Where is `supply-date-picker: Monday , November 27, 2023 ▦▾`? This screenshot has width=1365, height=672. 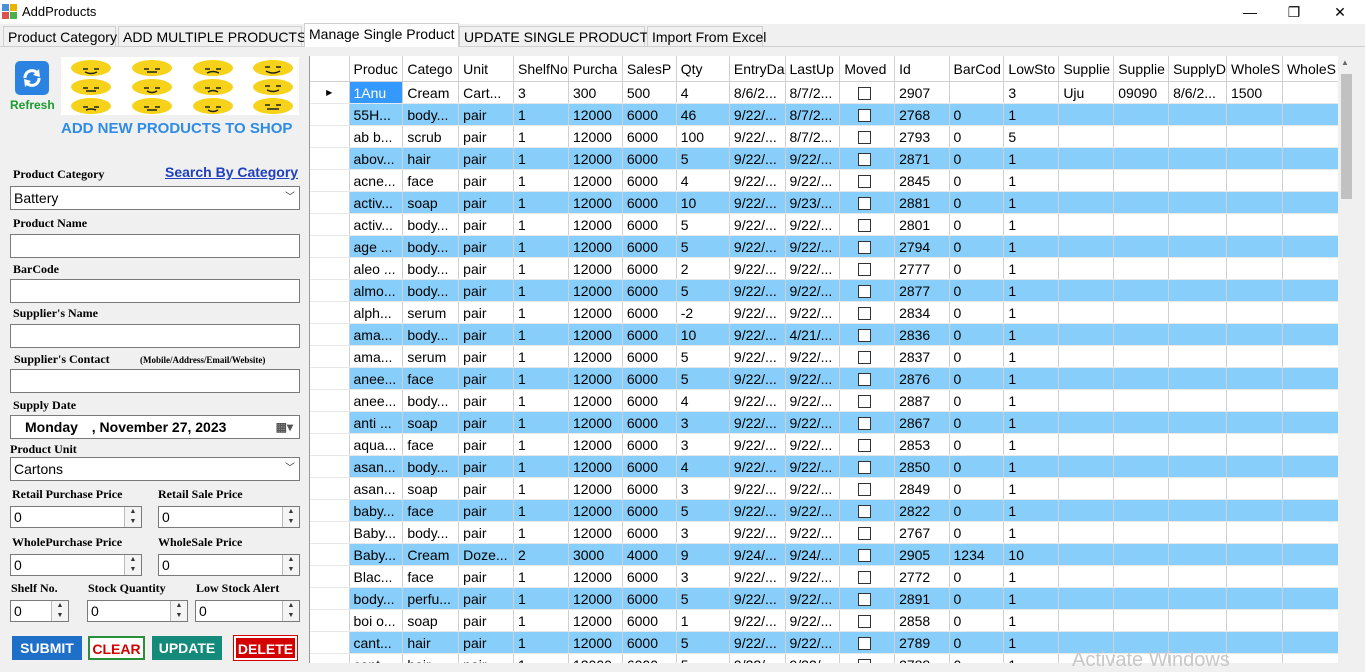 supply-date-picker: Monday , November 27, 2023 ▦▾ is located at coordinates (155, 427).